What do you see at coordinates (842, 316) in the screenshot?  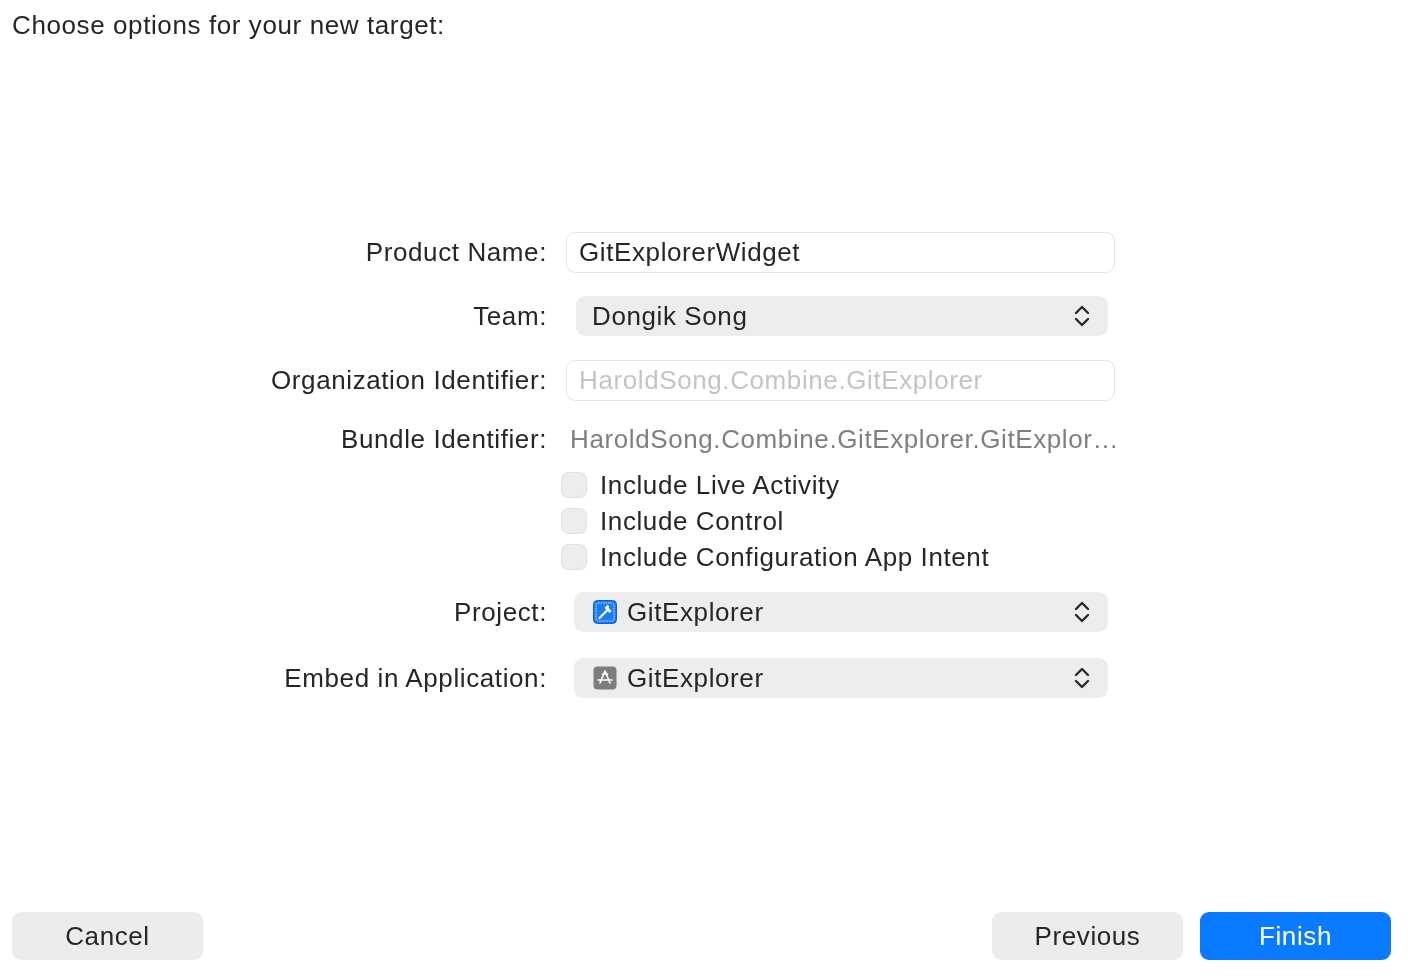 I see `popup-button: Dongik Song` at bounding box center [842, 316].